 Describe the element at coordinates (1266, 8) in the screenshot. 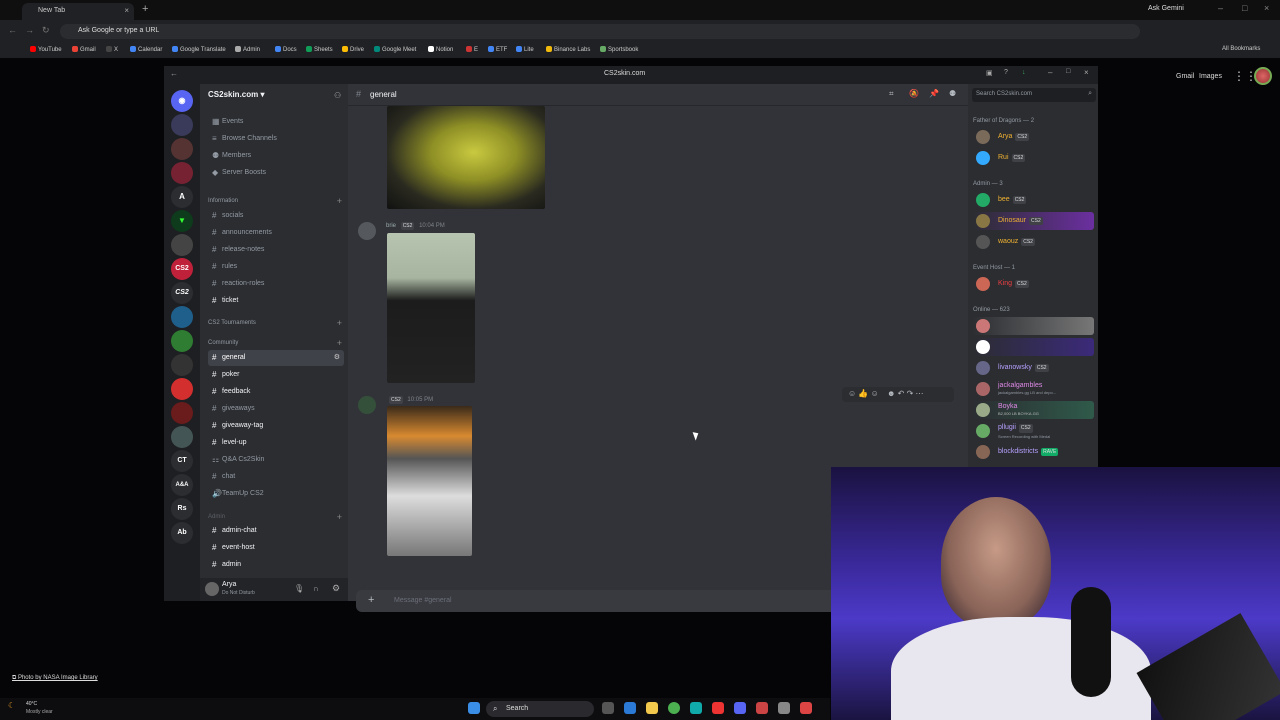

I see `close-window-icon: ×` at that location.